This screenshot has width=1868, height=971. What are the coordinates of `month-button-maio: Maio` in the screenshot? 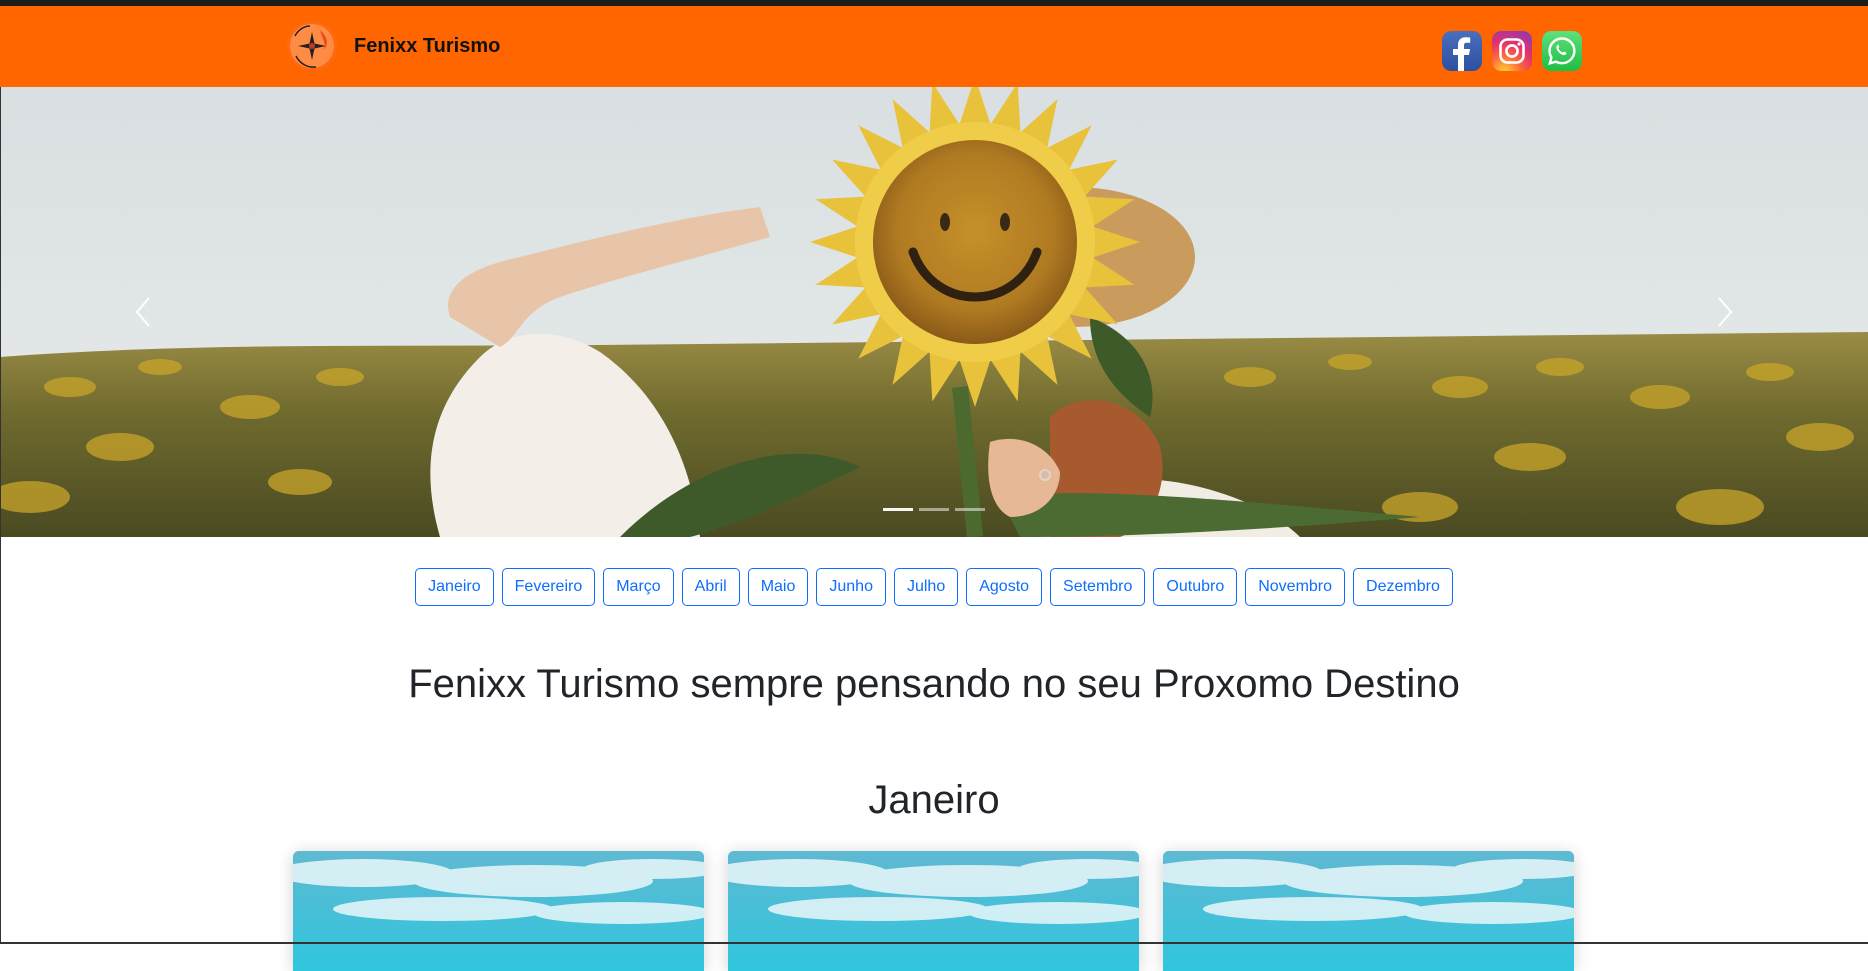 It's located at (778, 587).